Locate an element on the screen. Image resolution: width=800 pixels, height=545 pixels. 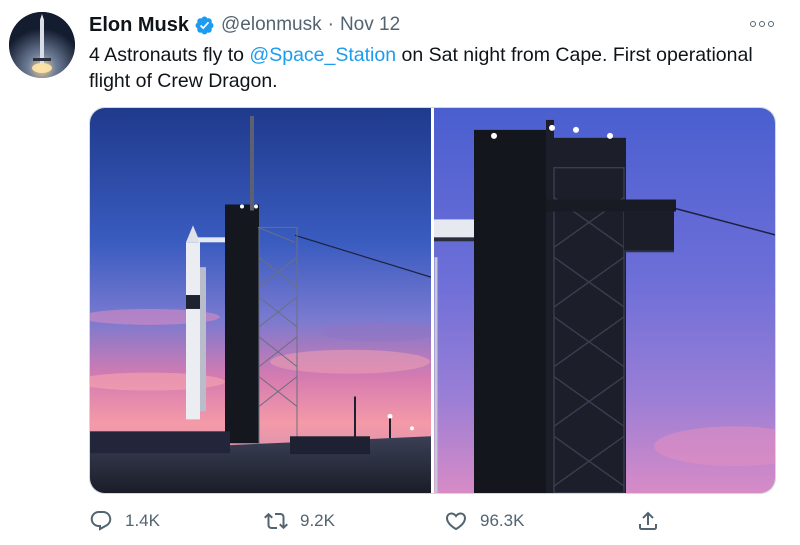
tweet-header: Elon Musk @elonmusk · Nov 12 is located at coordinates (244, 25).